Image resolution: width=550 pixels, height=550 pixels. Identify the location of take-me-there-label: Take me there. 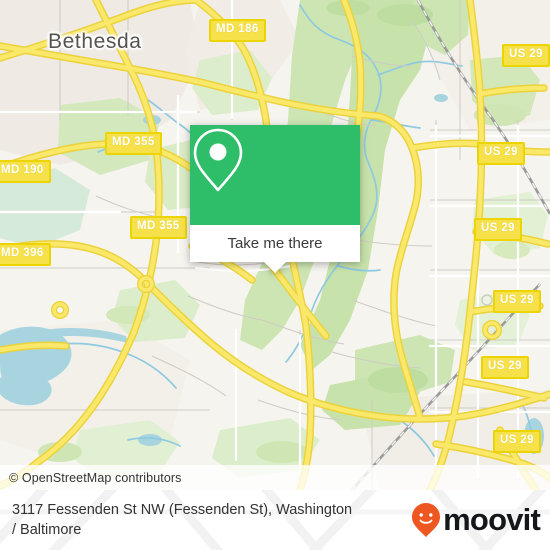
(275, 243).